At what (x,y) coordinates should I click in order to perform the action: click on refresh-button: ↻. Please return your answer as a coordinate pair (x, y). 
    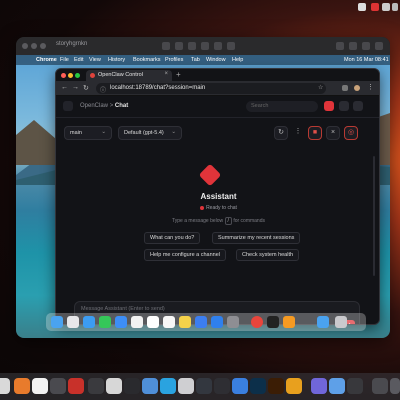
    Looking at the image, I should click on (281, 133).